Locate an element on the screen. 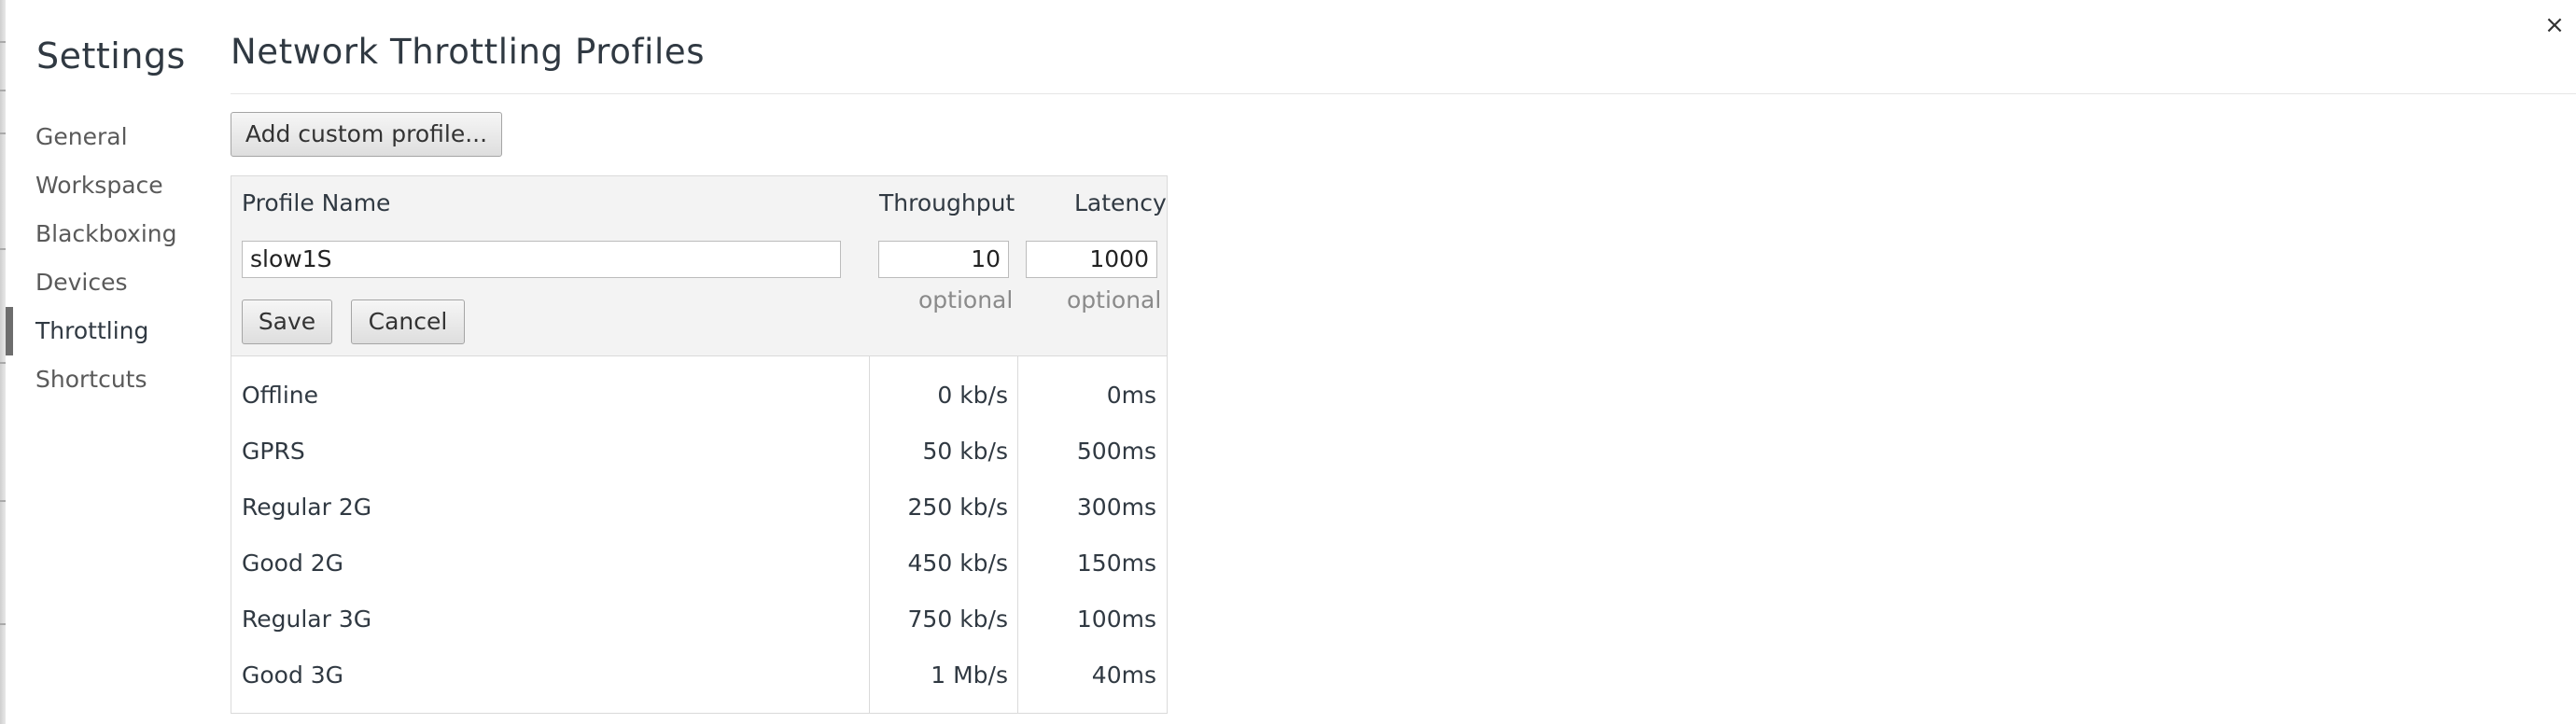 The height and width of the screenshot is (724, 2576). profile-name: Regular 3G is located at coordinates (307, 619).